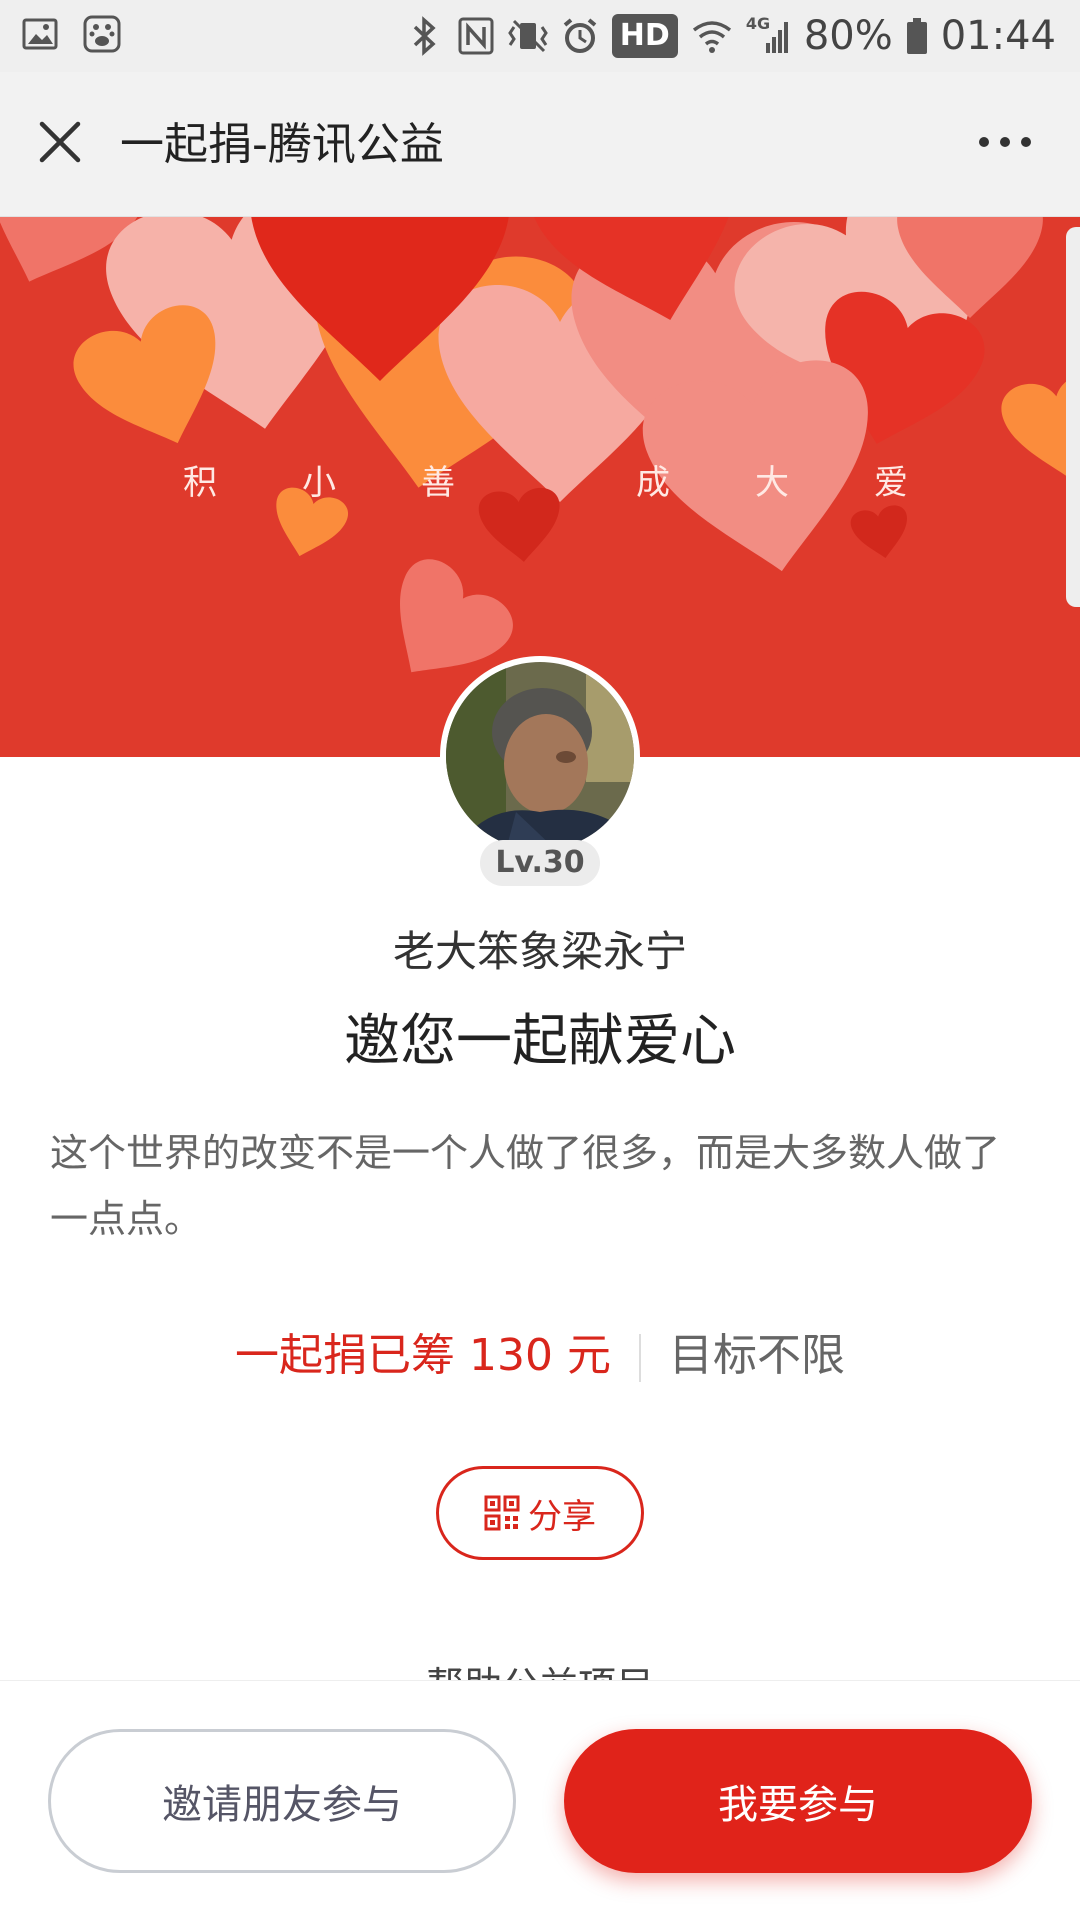 This screenshot has height=1920, width=1080. I want to click on baidu-icon, so click(102, 34).